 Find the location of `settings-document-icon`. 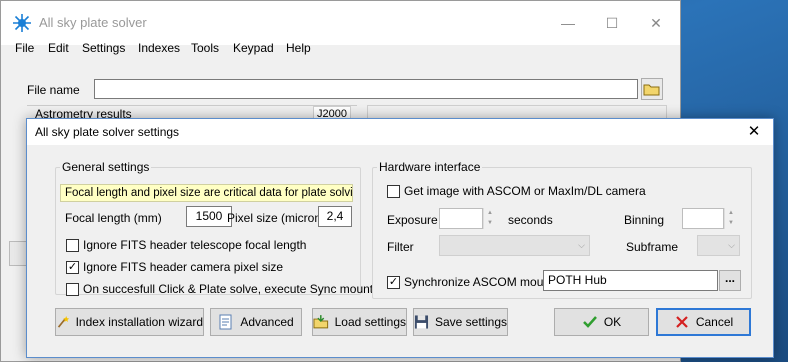

settings-document-icon is located at coordinates (225, 322).